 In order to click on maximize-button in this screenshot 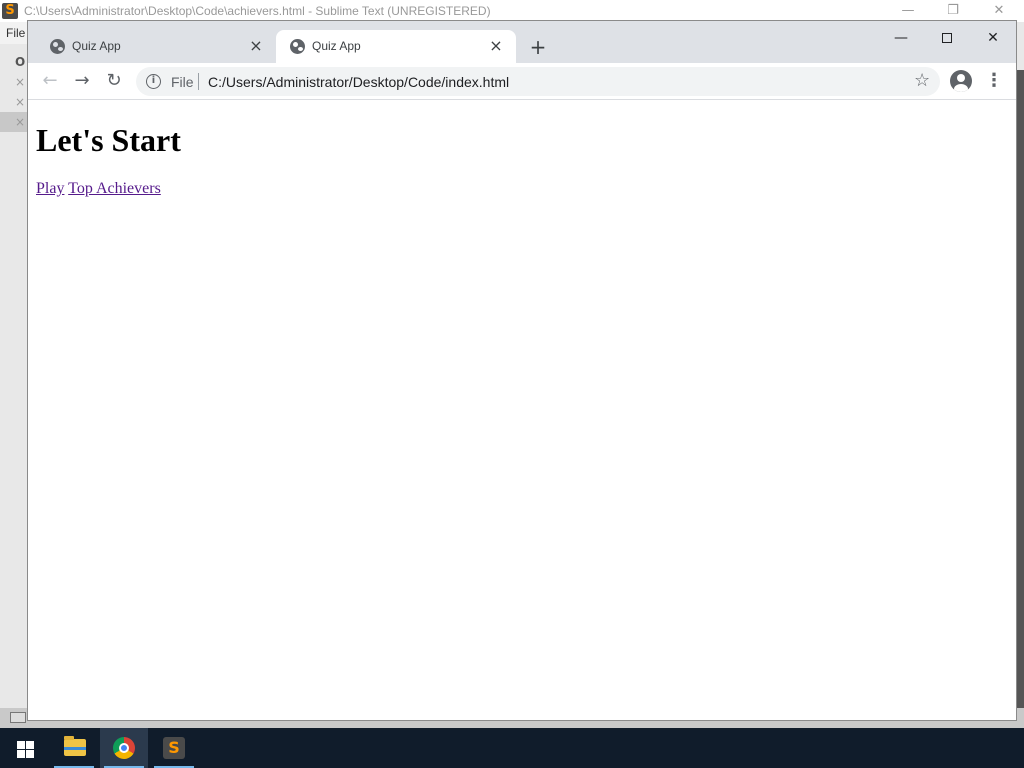, I will do `click(947, 38)`.